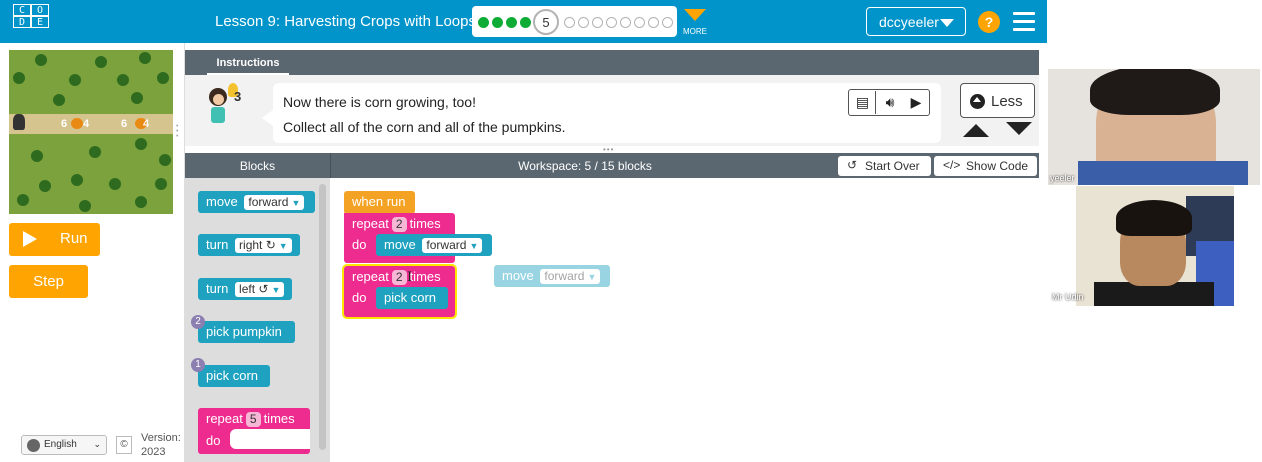 This screenshot has height=462, width=1262. I want to click on instructions-resize-handle: •••, so click(612, 149).